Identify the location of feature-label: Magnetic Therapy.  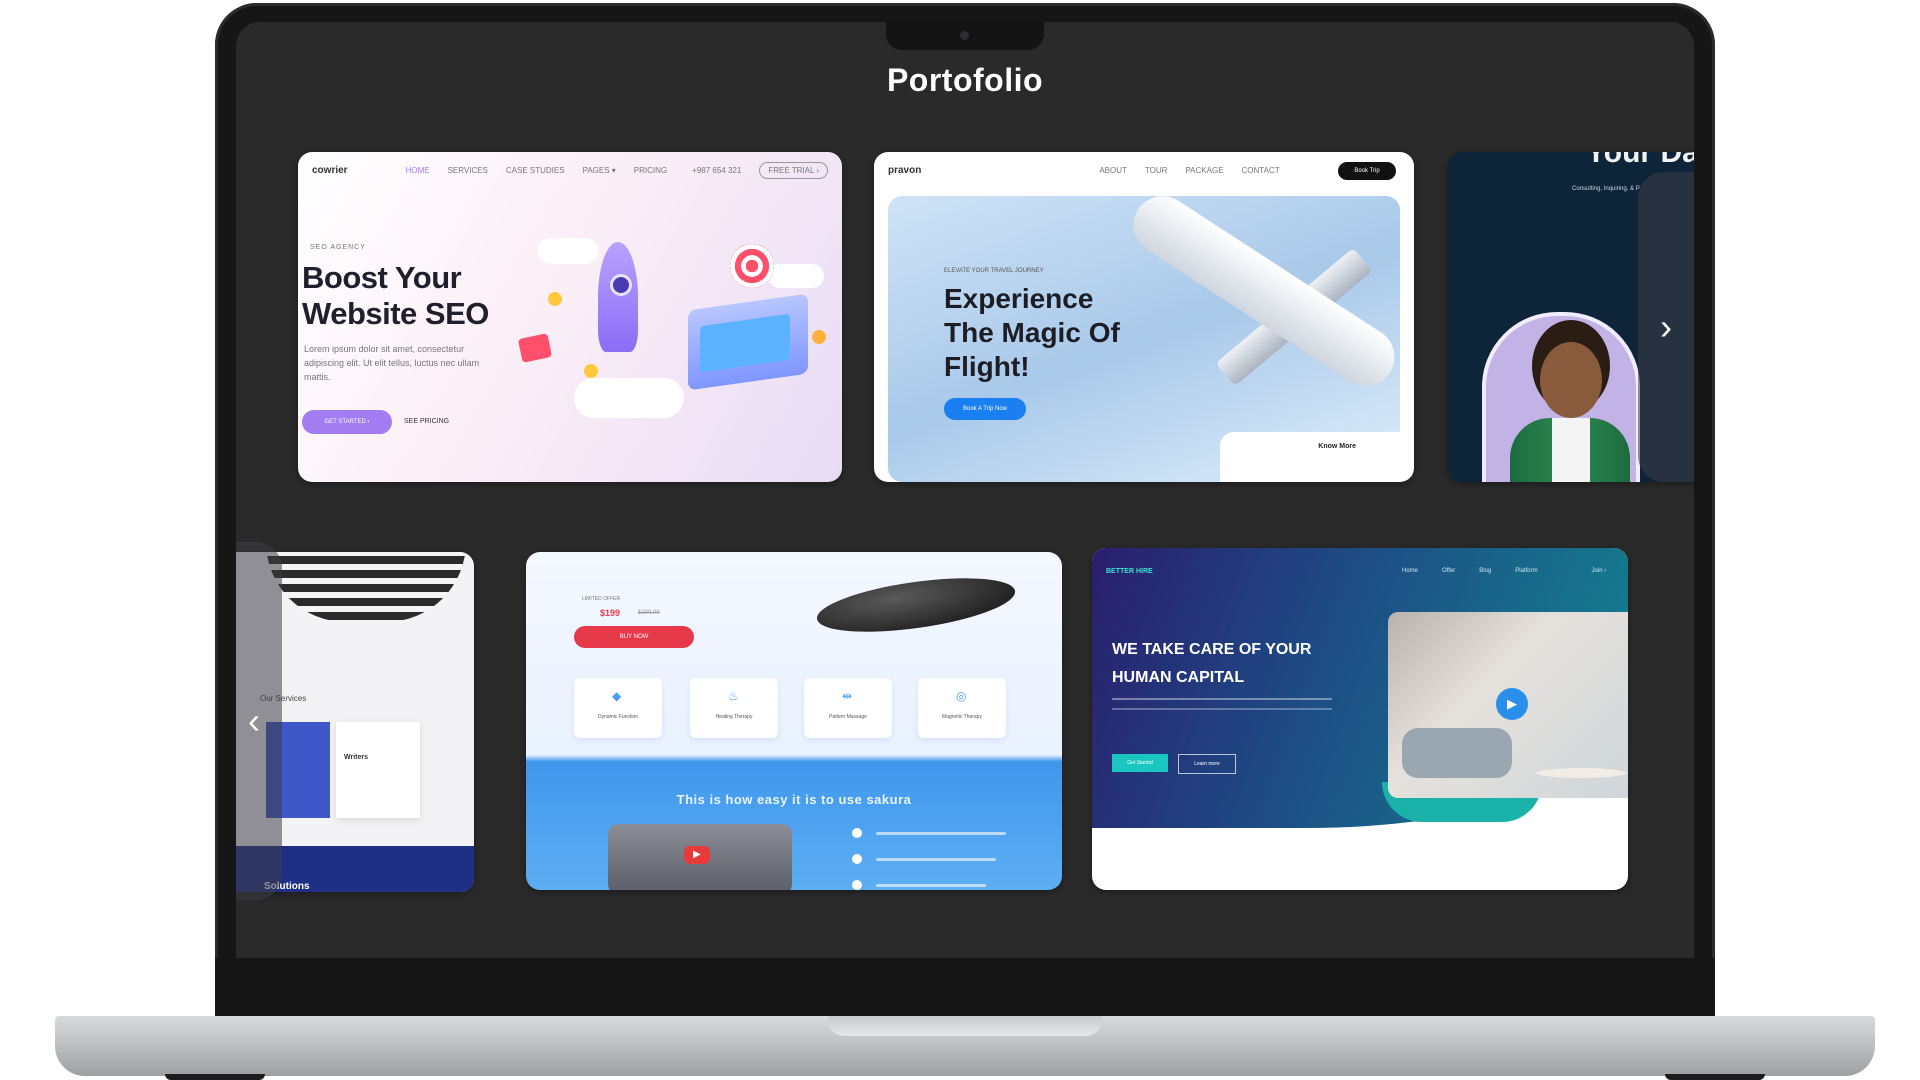
(962, 717).